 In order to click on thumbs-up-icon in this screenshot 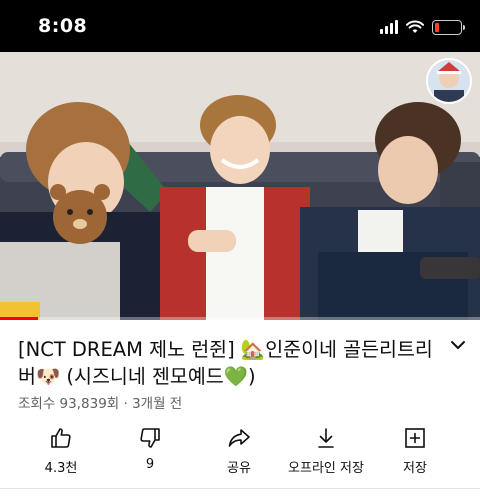, I will do `click(61, 438)`.